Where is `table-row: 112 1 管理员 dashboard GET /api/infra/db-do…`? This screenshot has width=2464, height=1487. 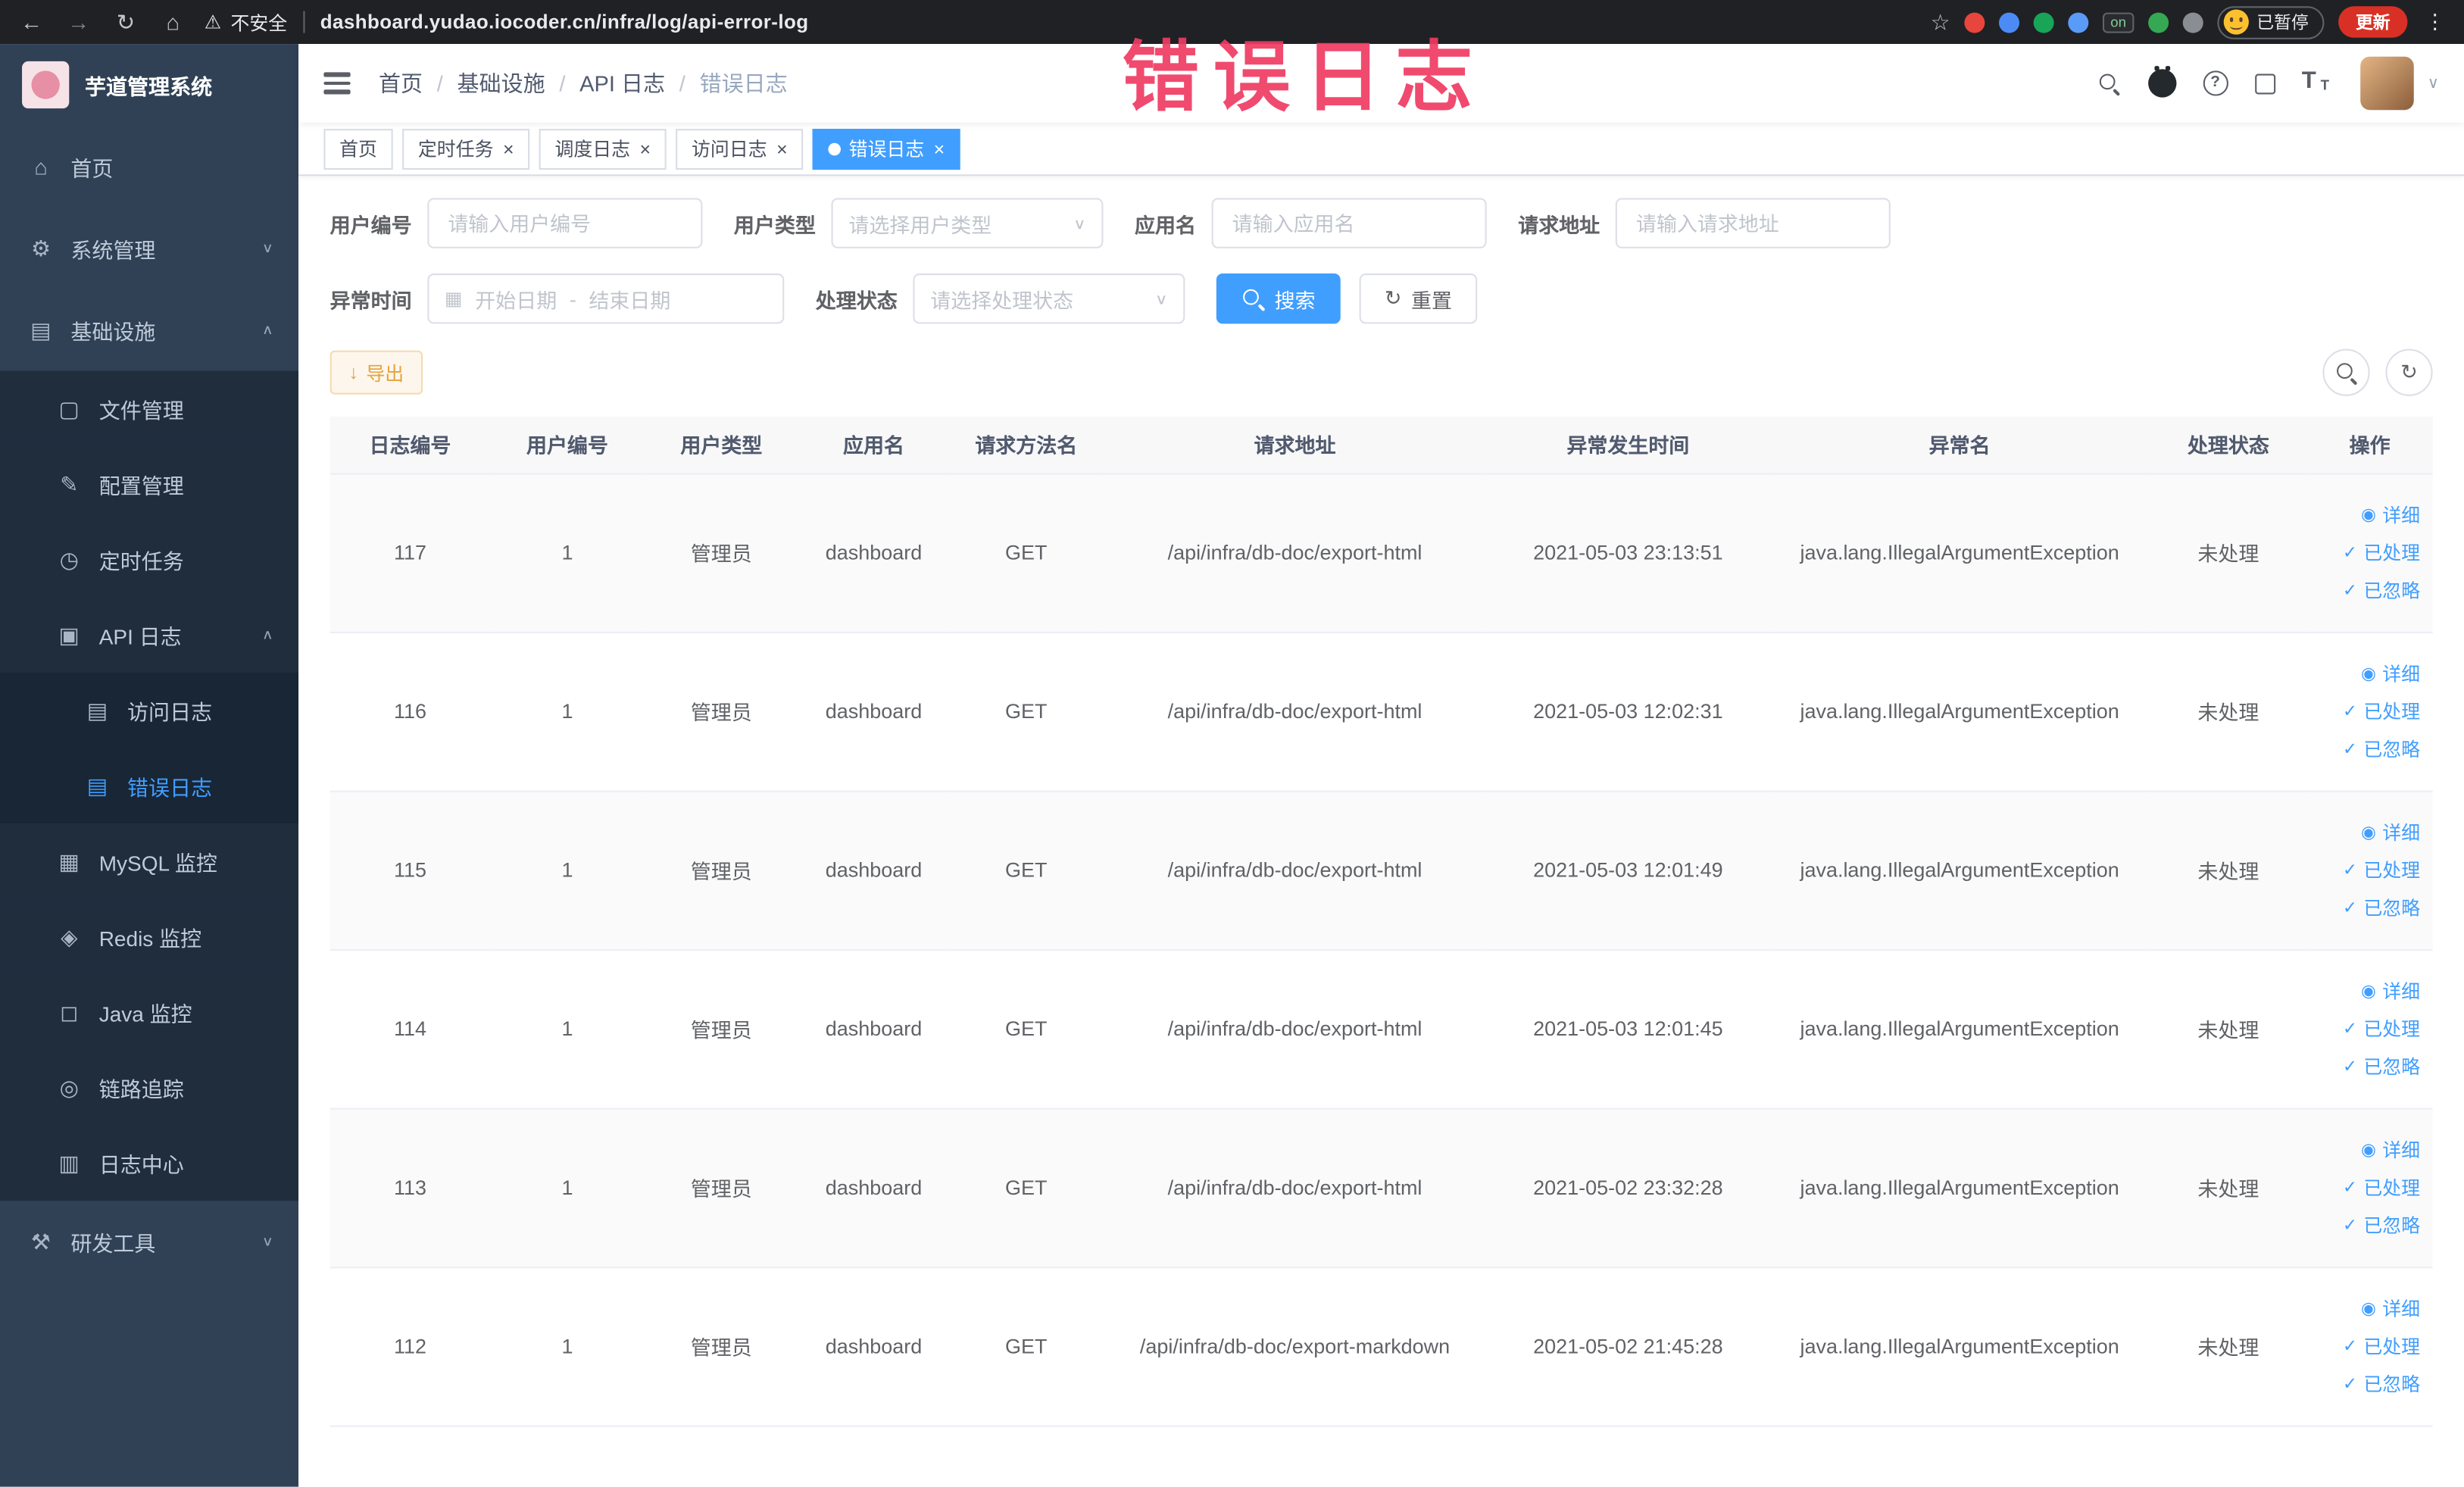 table-row: 112 1 管理员 dashboard GET /api/infra/db-do… is located at coordinates (1381, 1346).